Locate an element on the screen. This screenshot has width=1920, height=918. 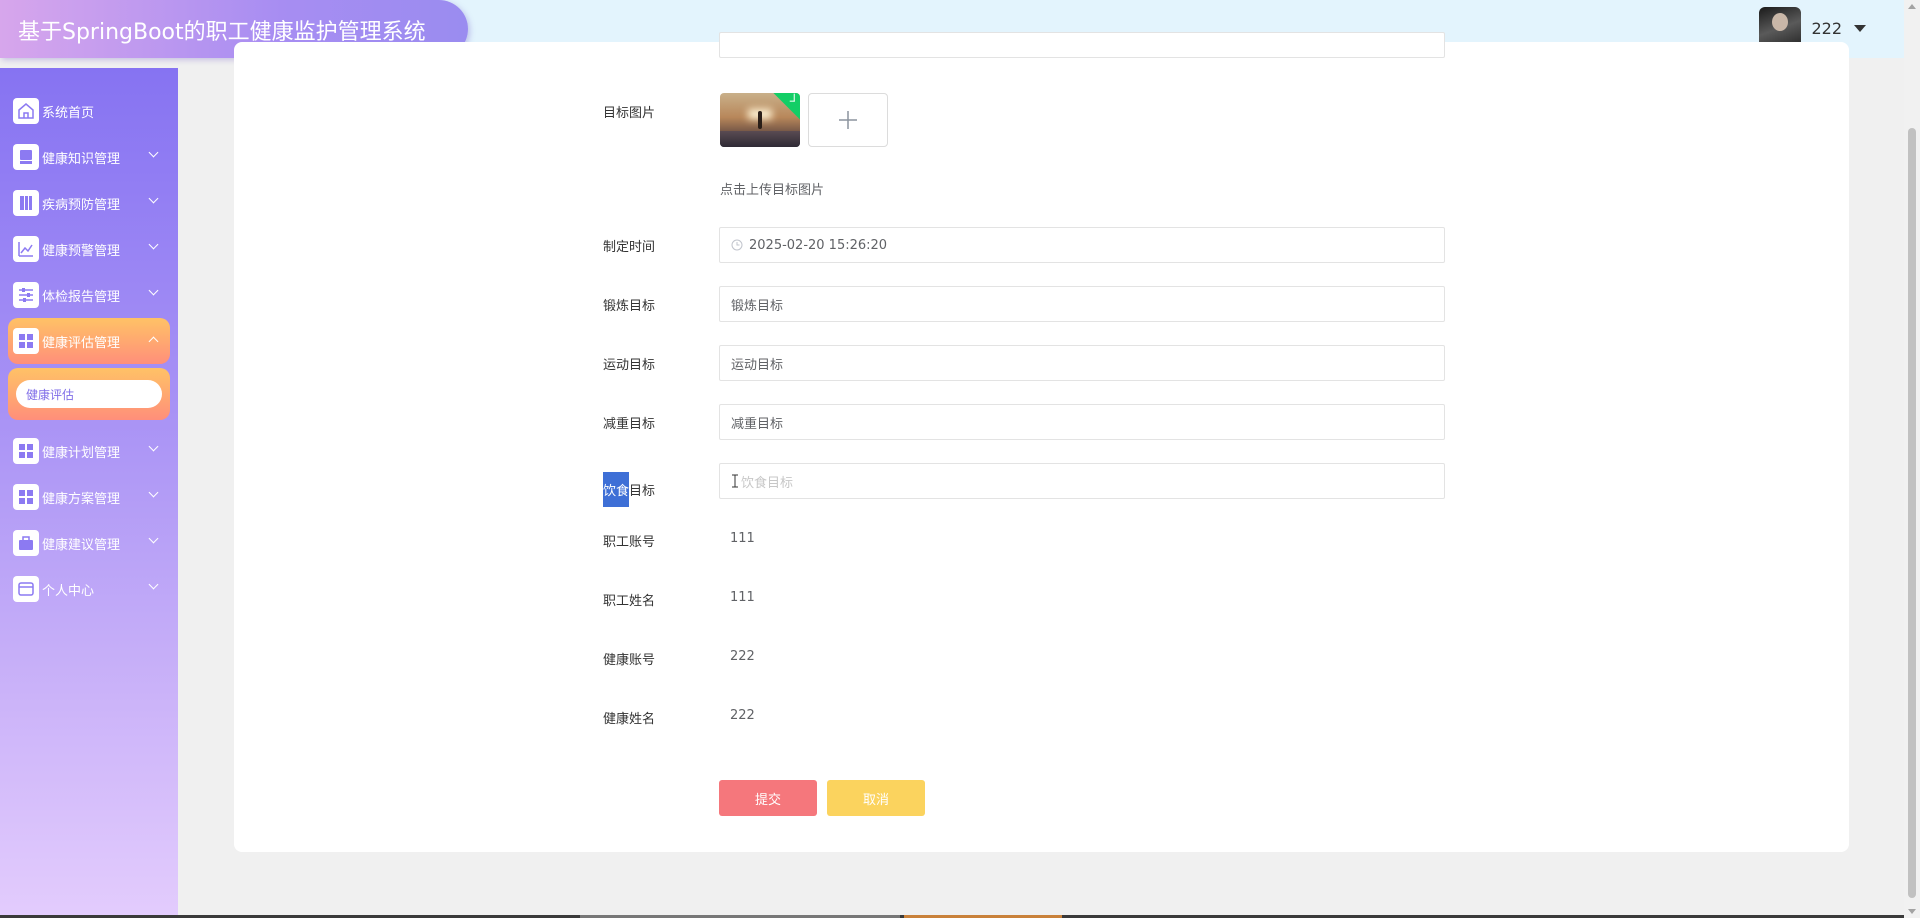
plus-icon is located at coordinates (848, 120).